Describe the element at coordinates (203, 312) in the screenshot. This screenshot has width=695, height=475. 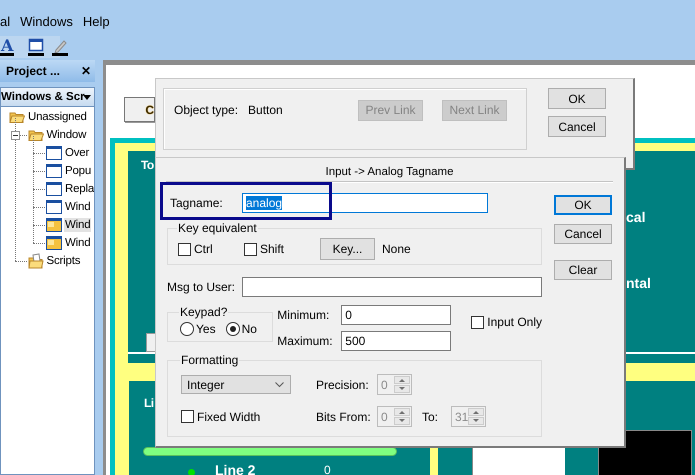
I see `group-title: Keypad?` at that location.